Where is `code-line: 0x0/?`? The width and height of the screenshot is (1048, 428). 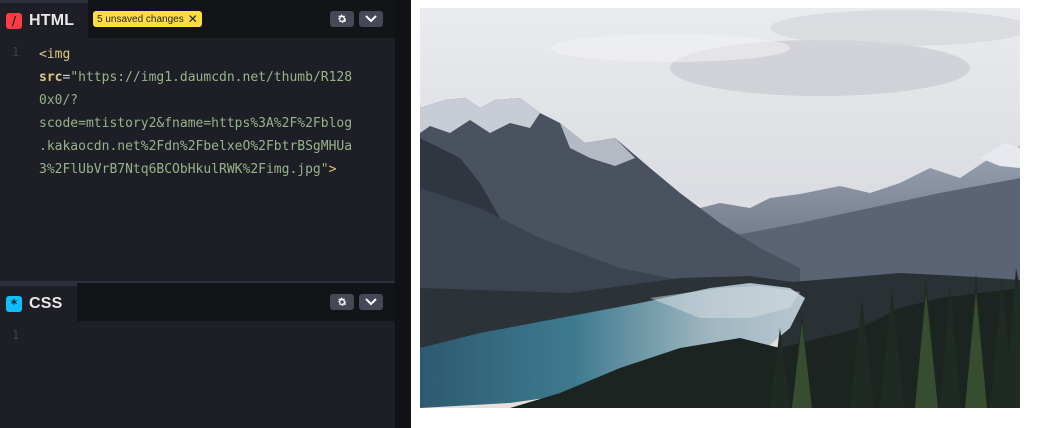
code-line: 0x0/? is located at coordinates (195, 100).